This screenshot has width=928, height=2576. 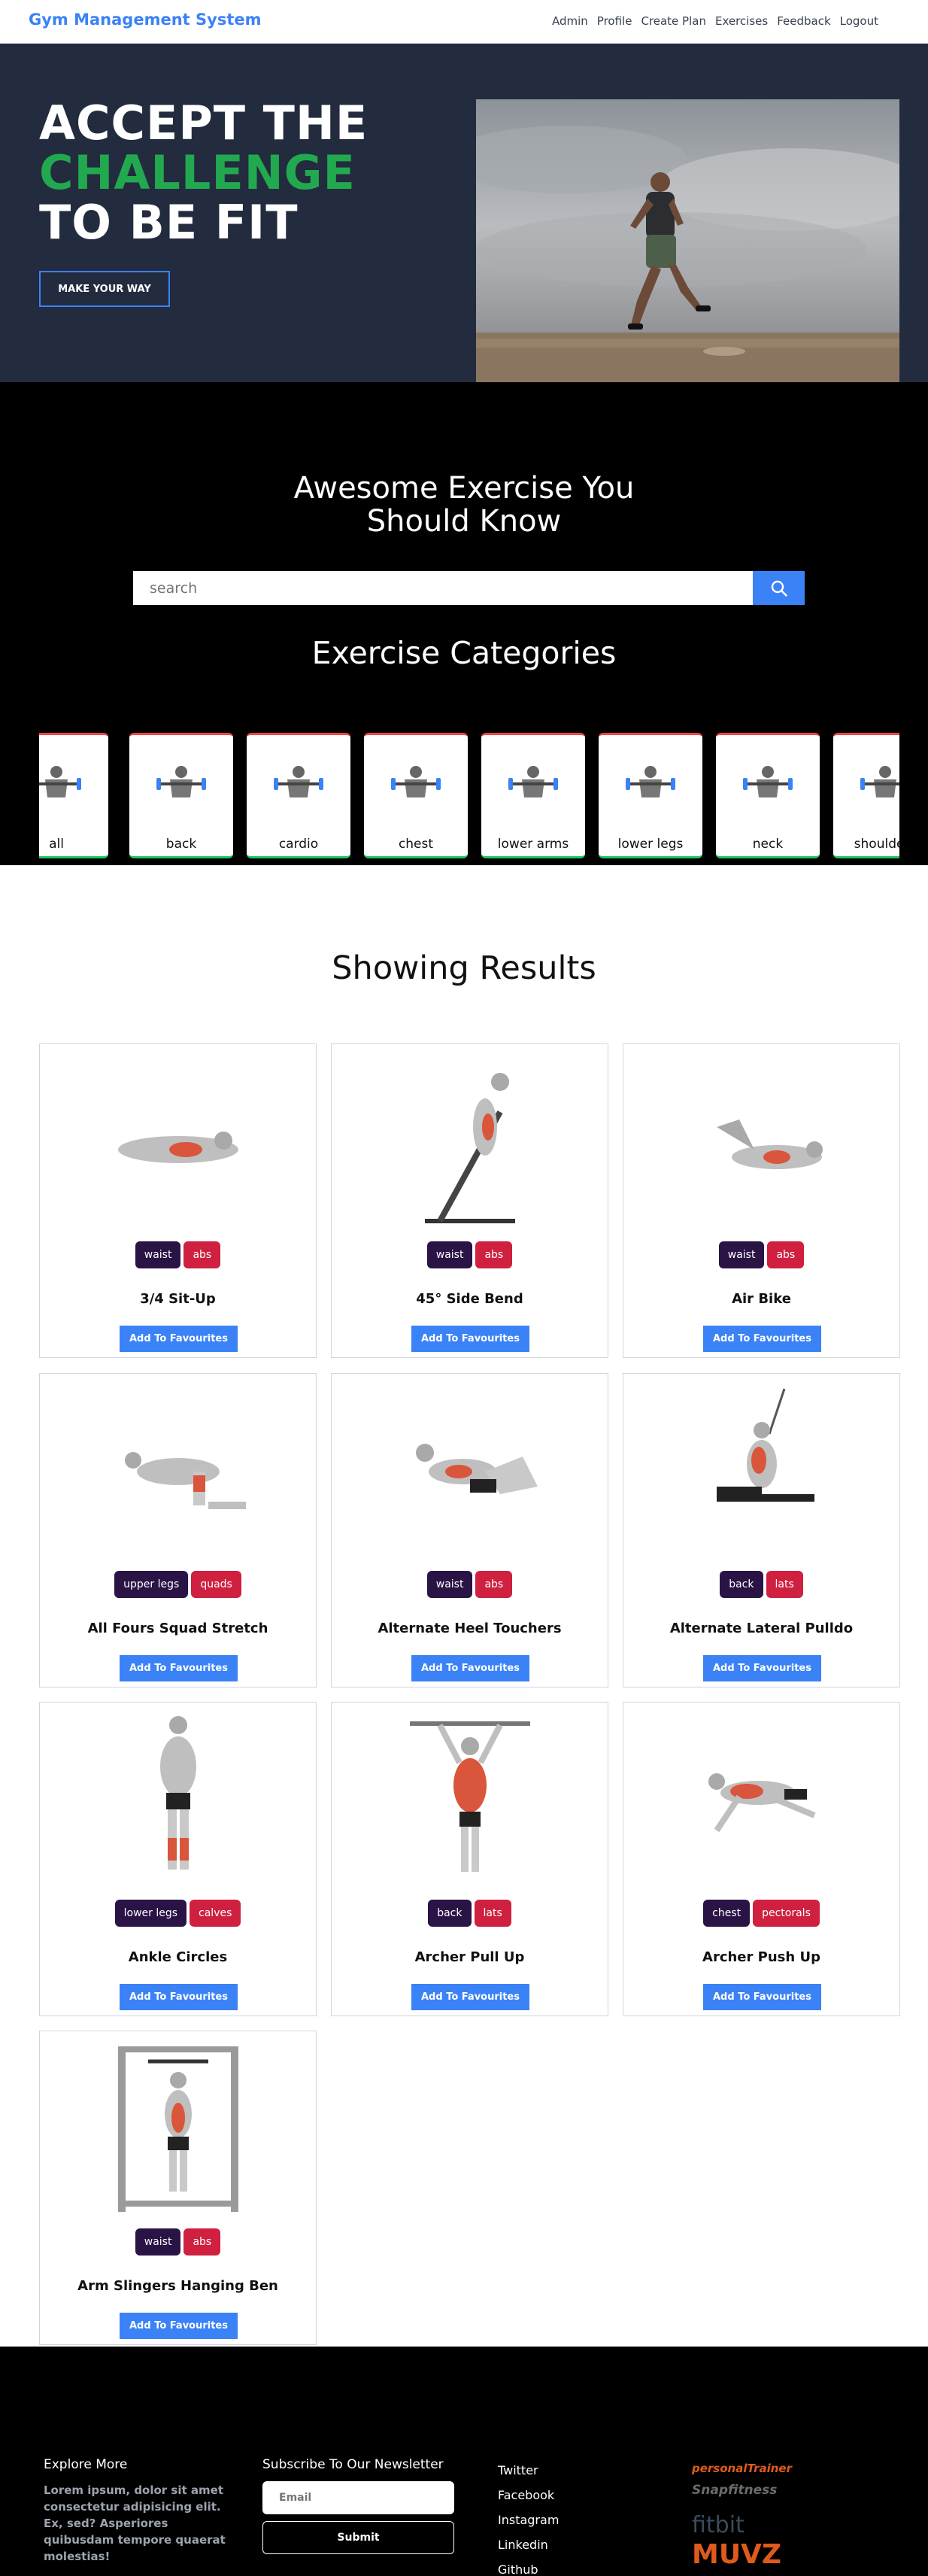 I want to click on category-label: all, so click(x=56, y=845).